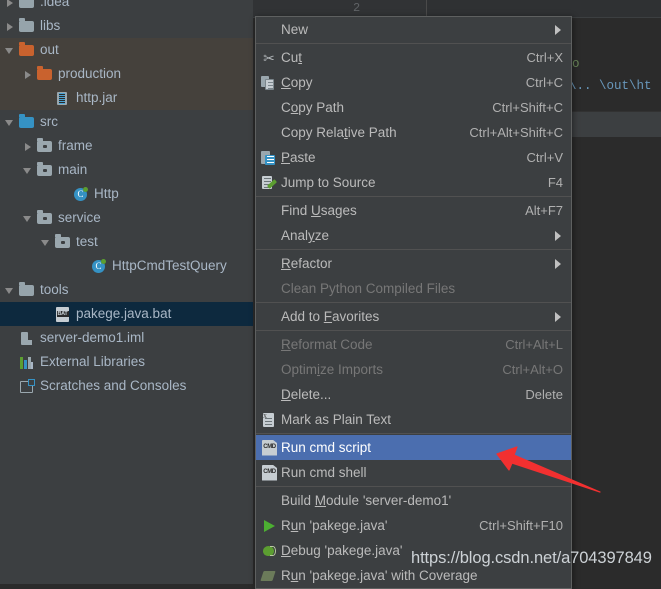 The height and width of the screenshot is (589, 661). What do you see at coordinates (413, 433) in the screenshot?
I see `menu-separator` at bounding box center [413, 433].